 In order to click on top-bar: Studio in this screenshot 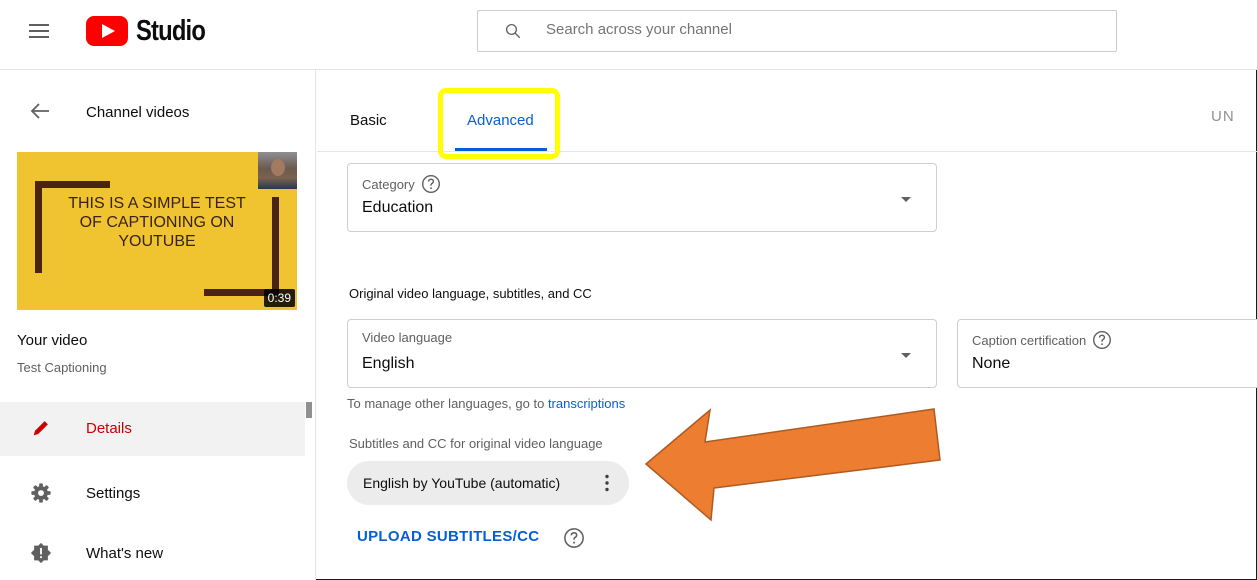, I will do `click(628, 35)`.